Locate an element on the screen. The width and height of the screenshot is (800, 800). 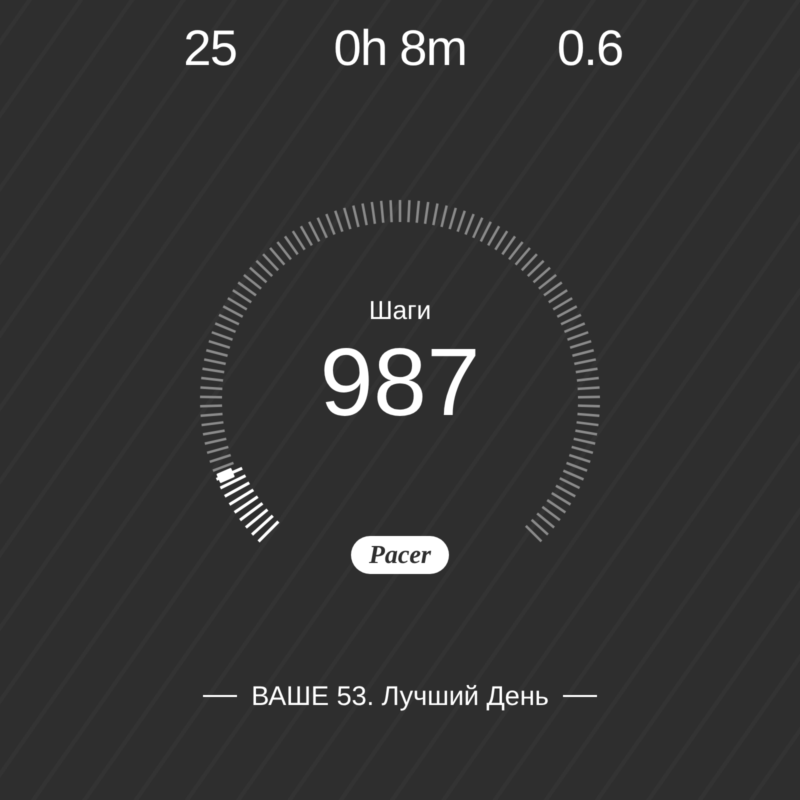
steps-count: 987 is located at coordinates (400, 383).